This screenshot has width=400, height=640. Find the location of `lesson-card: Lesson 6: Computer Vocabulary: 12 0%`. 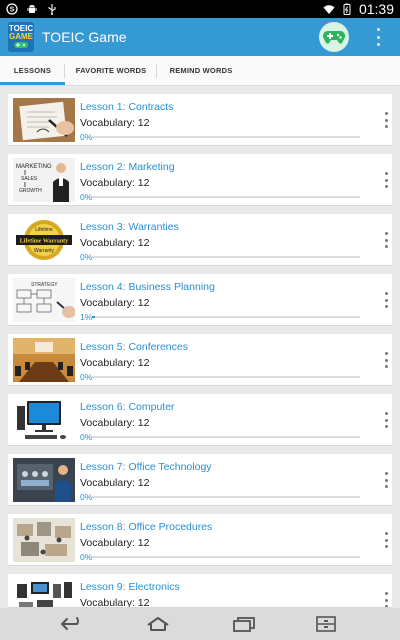

lesson-card: Lesson 6: Computer Vocabulary: 12 0% is located at coordinates (200, 420).